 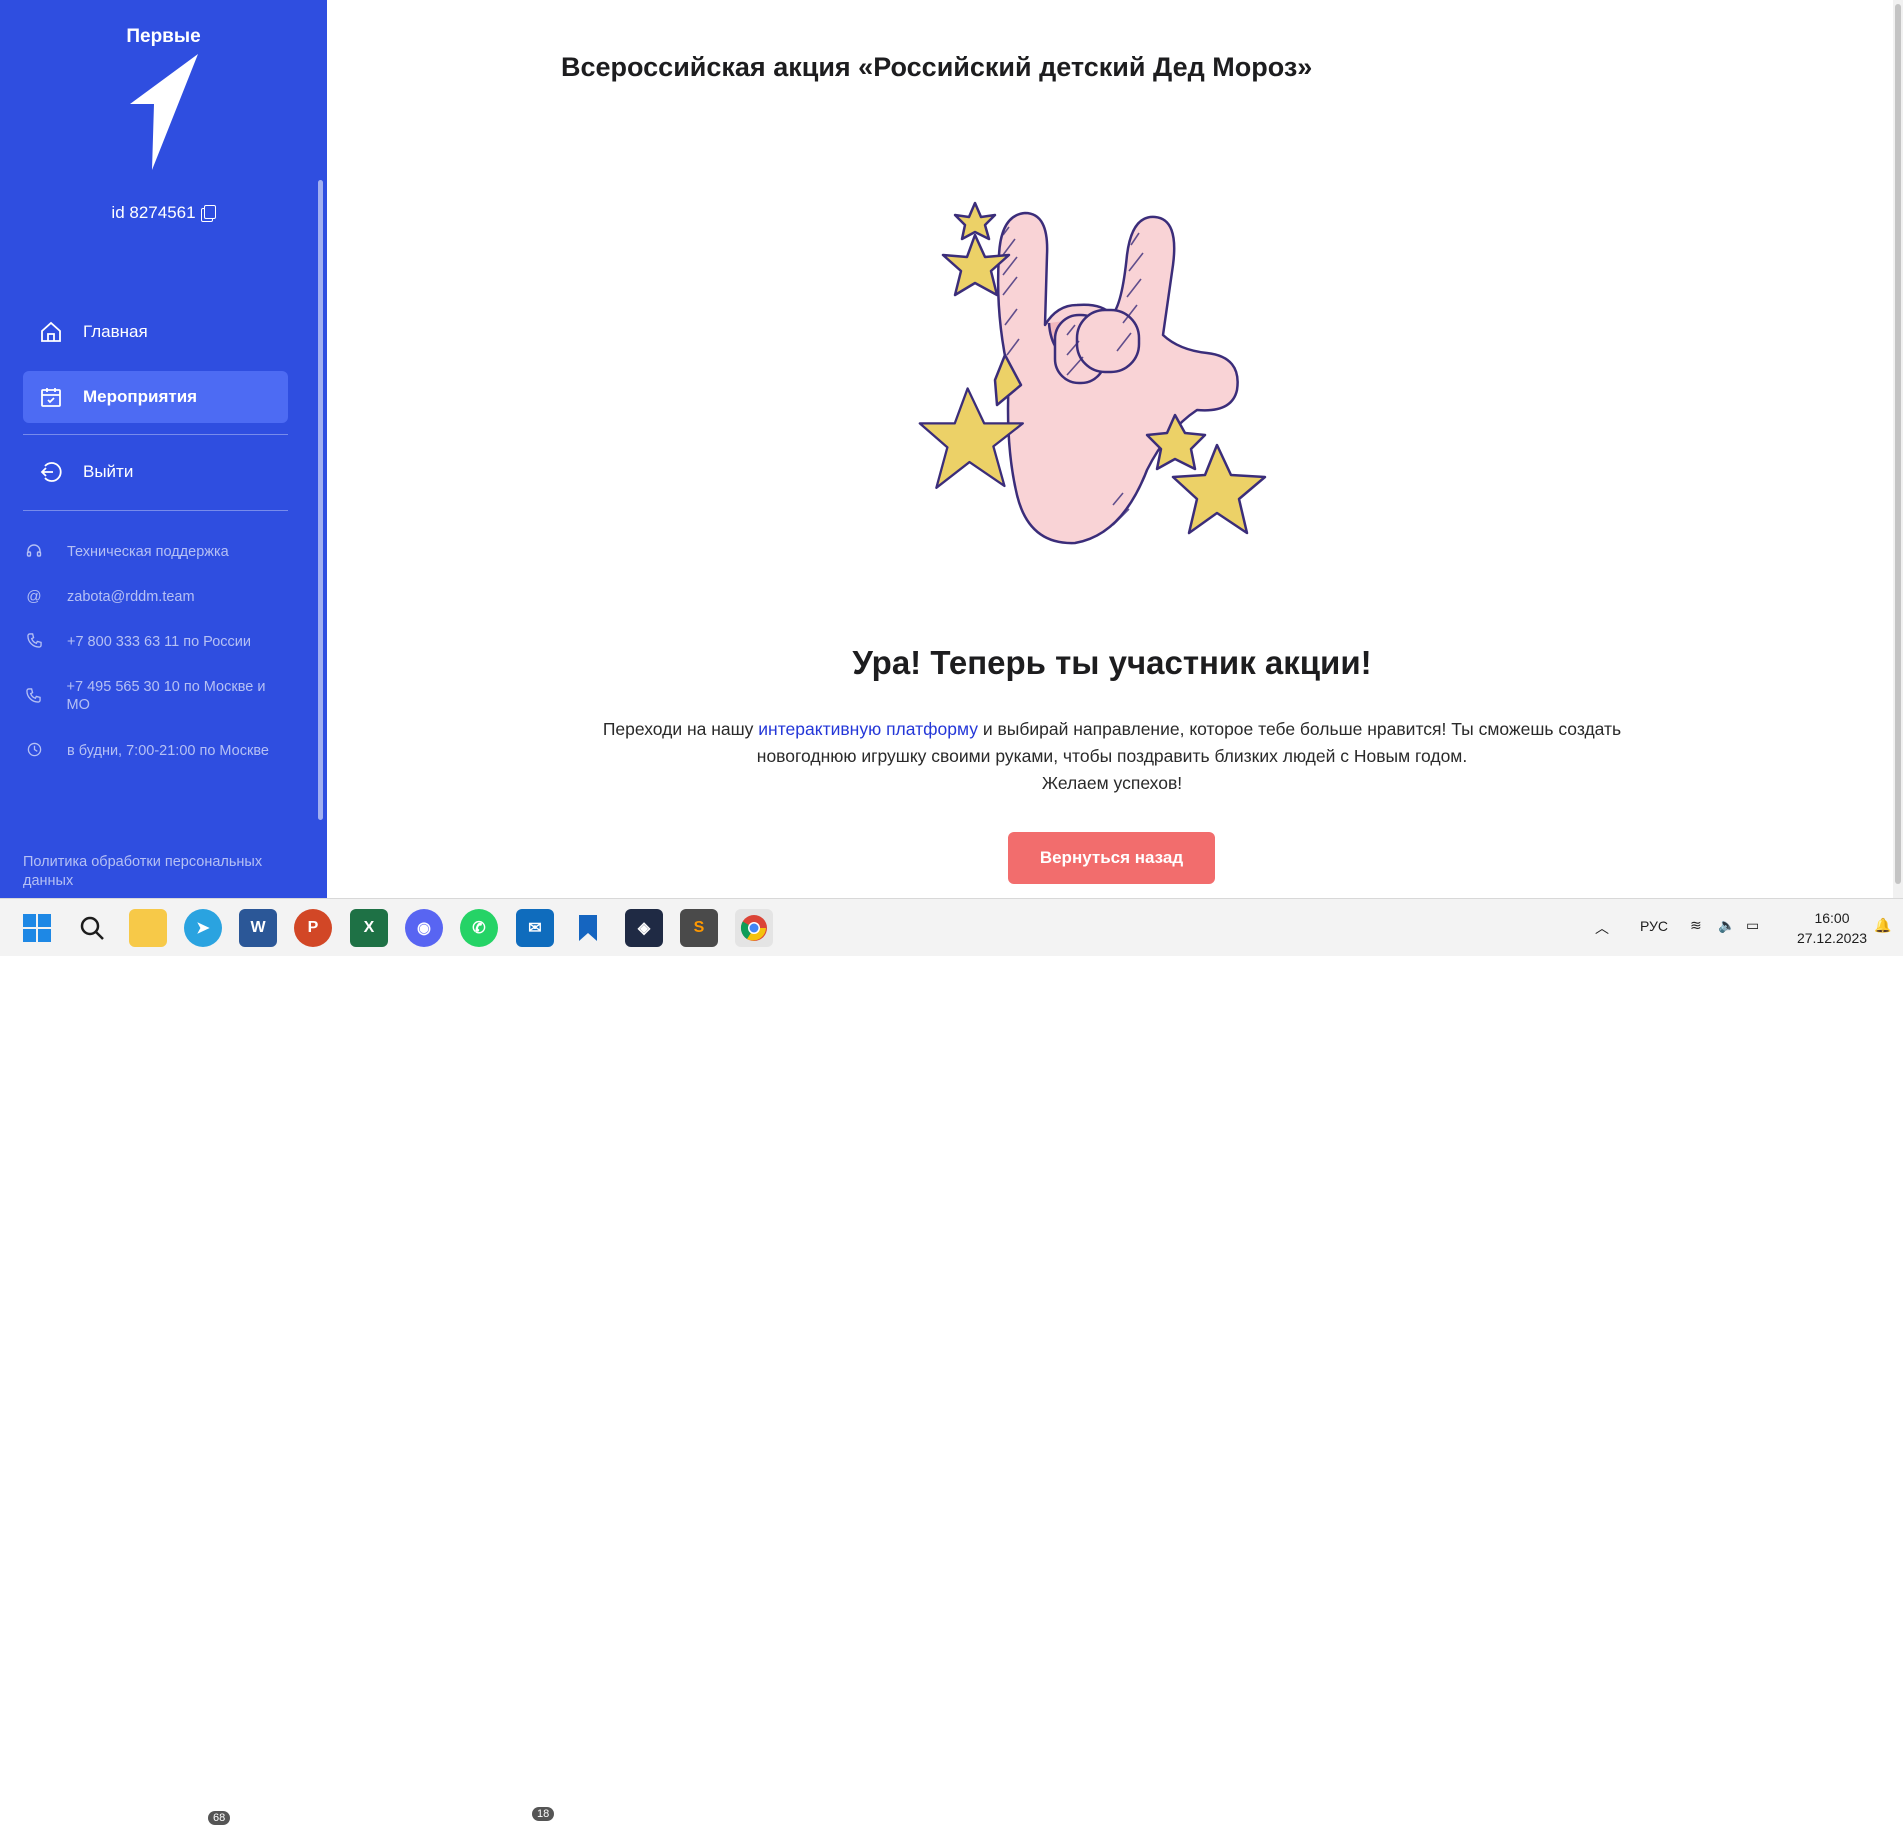 I want to click on platform-link: интерактивную платформу, so click(x=868, y=729).